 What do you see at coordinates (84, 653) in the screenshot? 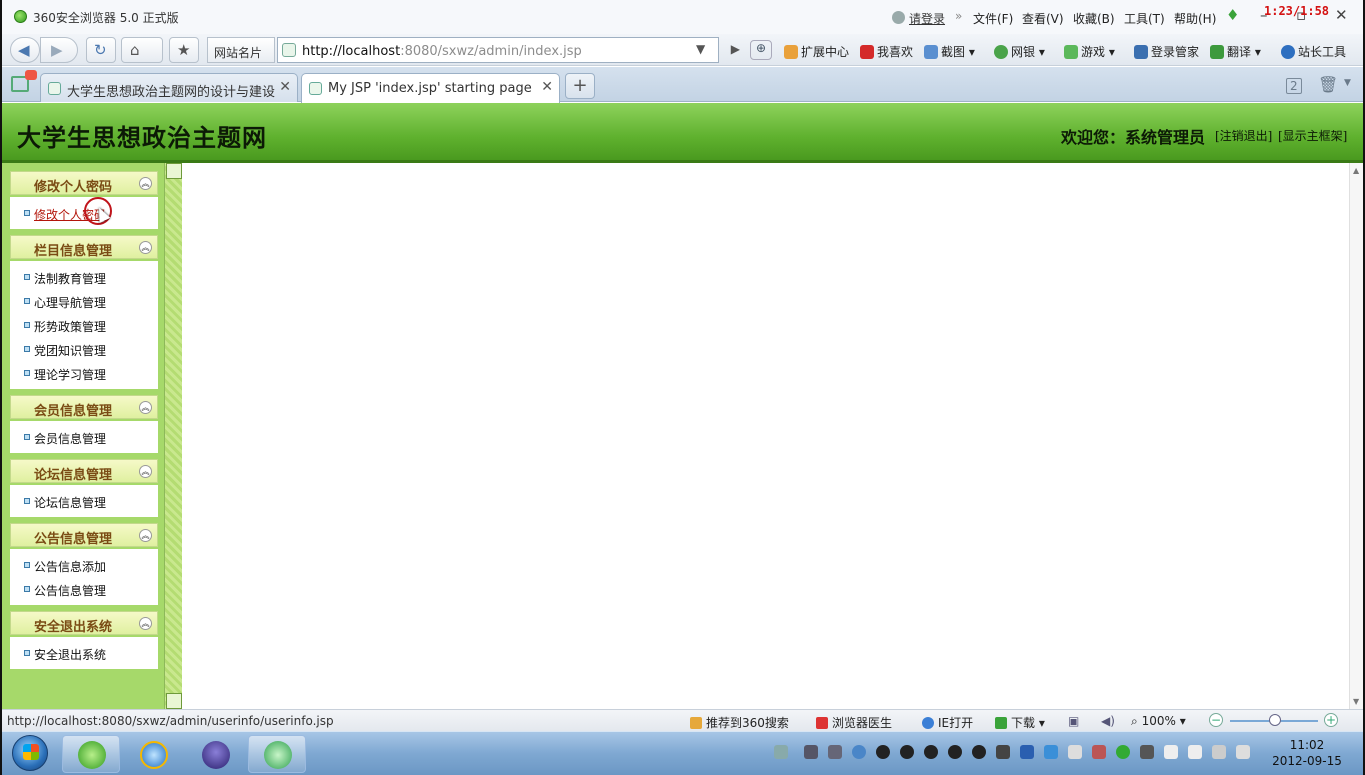
I see `sidebar-item-safe-logout: 安全退出系统` at bounding box center [84, 653].